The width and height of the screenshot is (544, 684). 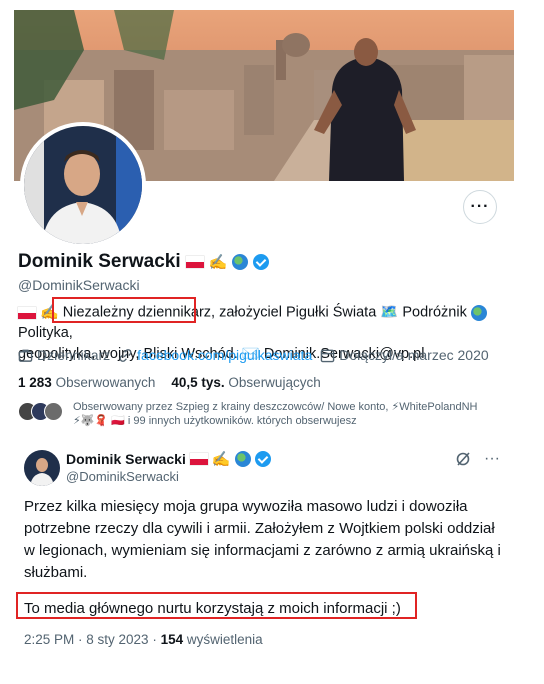 I want to click on grok-slash-icon, so click(x=463, y=459).